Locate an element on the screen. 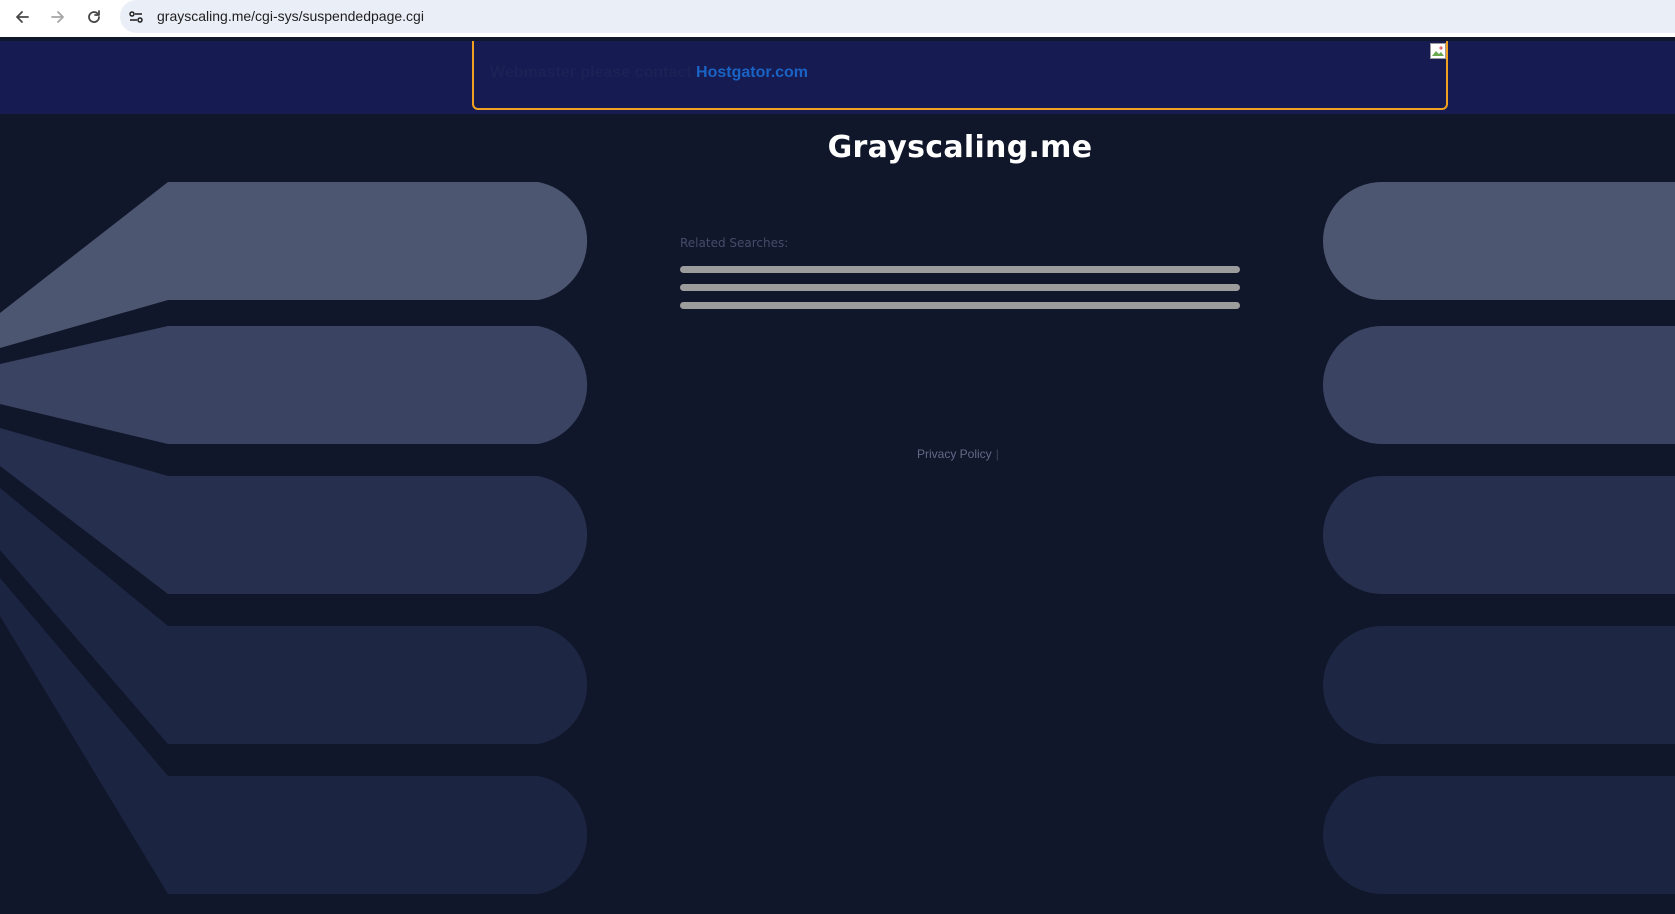 The width and height of the screenshot is (1675, 914). reload-button is located at coordinates (94, 16).